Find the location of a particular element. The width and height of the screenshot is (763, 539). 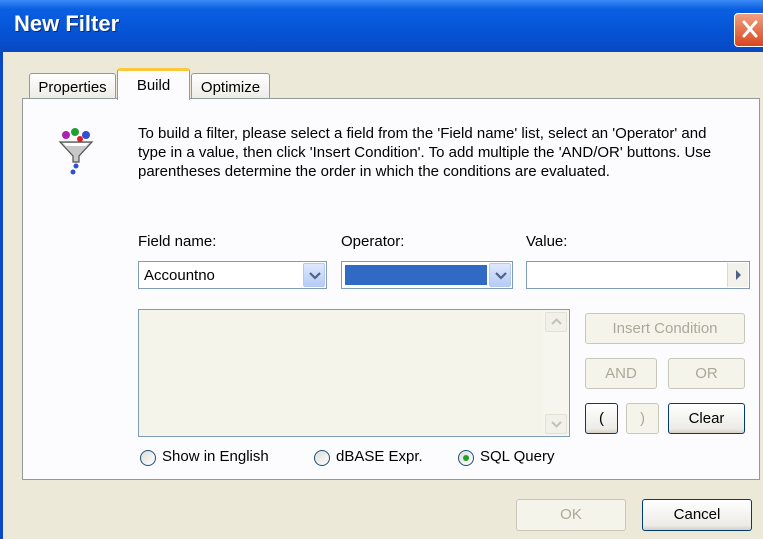

operator-selection-highlight is located at coordinates (416, 275).